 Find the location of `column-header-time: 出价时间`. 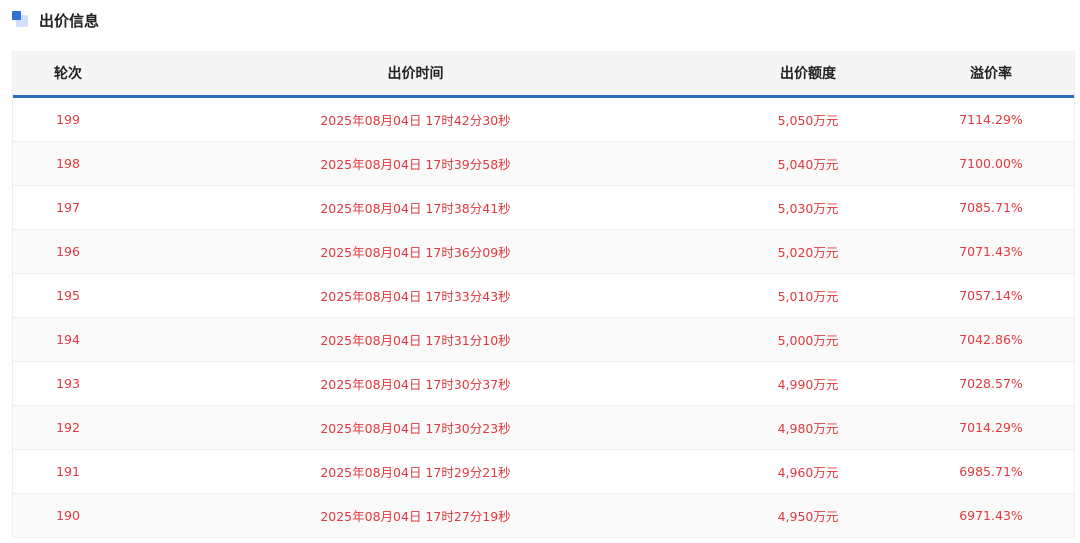

column-header-time: 出价时间 is located at coordinates (415, 74).